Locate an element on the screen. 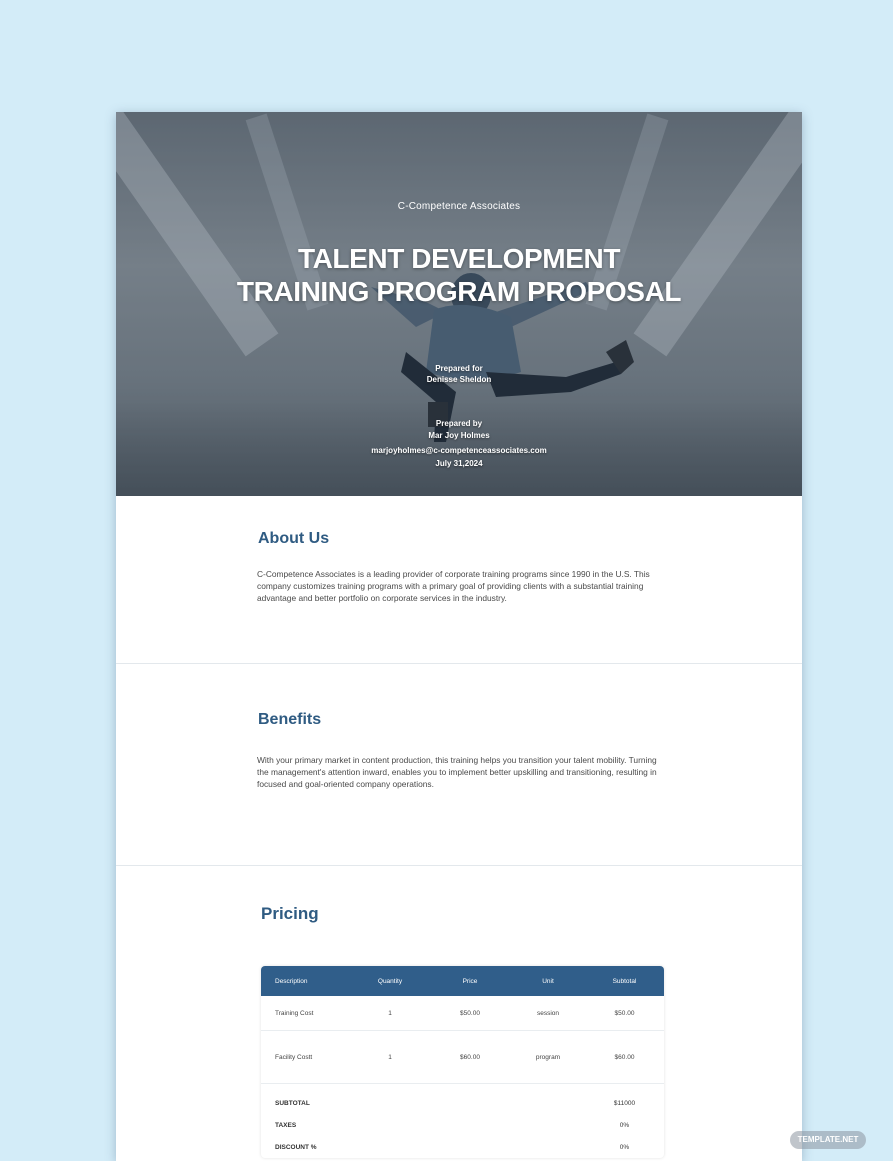  cell-price: $50.00 is located at coordinates (470, 1013).